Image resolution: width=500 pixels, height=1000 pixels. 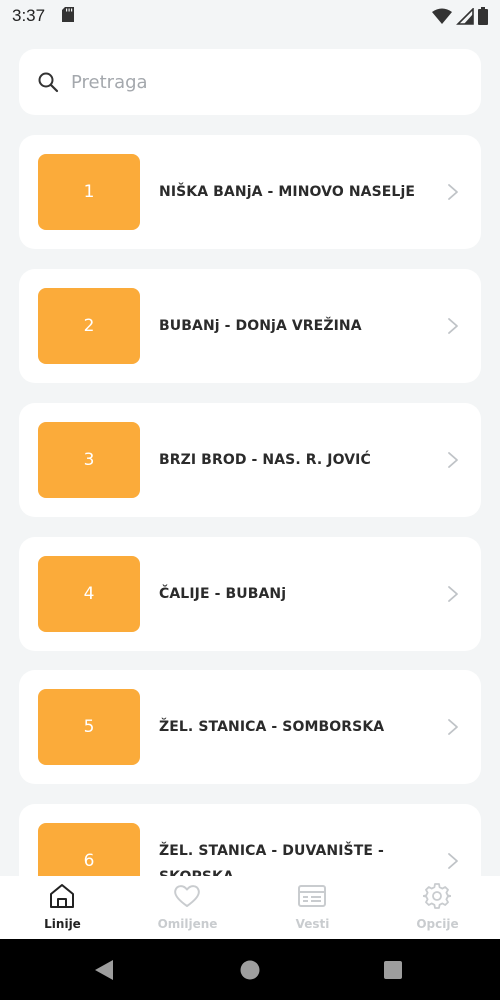 I want to click on bottom-navigation: Linije Omiljene Vesti Opcije, so click(x=250, y=907).